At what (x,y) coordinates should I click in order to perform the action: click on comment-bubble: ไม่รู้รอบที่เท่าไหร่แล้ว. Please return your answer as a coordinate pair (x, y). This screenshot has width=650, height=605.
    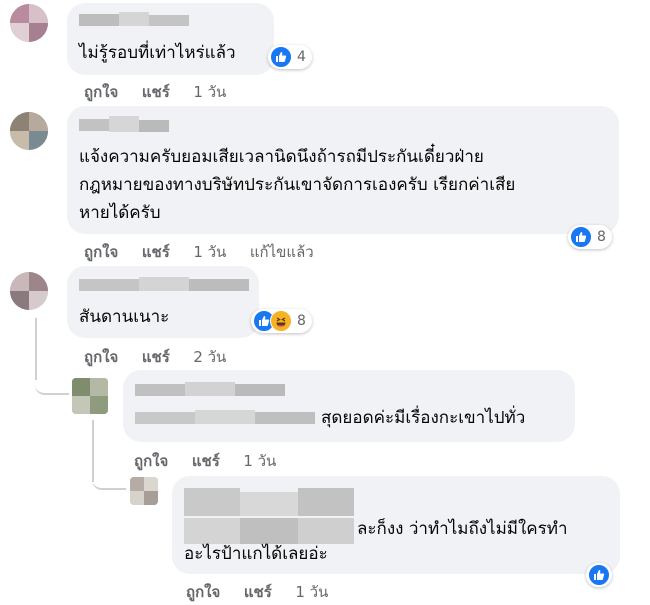
    Looking at the image, I should click on (170, 39).